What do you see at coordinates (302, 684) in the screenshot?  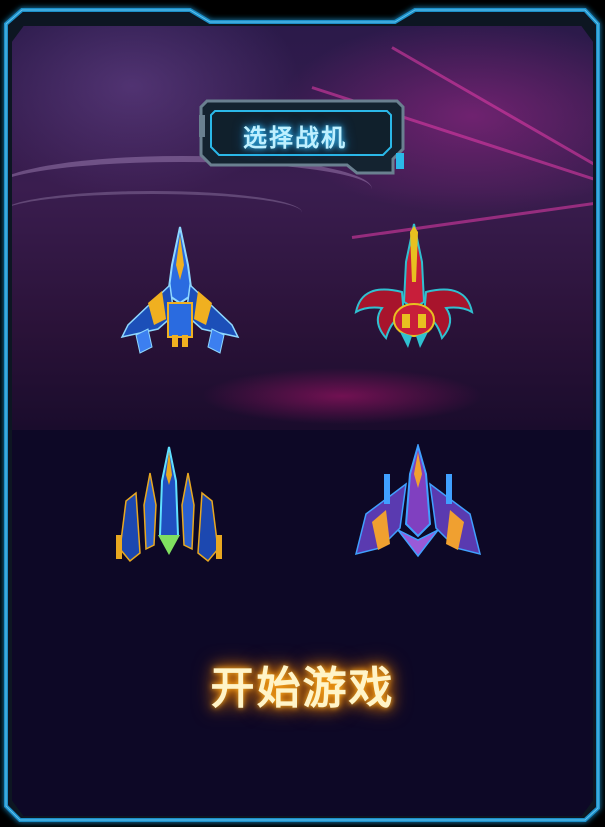 I see `start-game-button: 开始游戏` at bounding box center [302, 684].